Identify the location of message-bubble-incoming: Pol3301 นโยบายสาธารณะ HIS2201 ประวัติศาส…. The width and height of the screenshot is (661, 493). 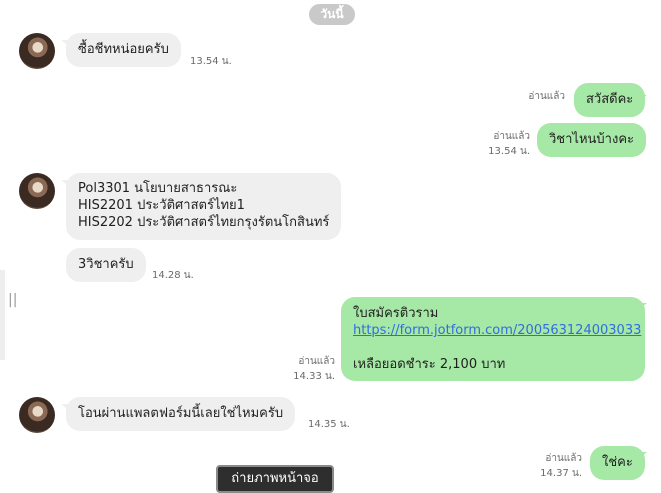
(204, 206).